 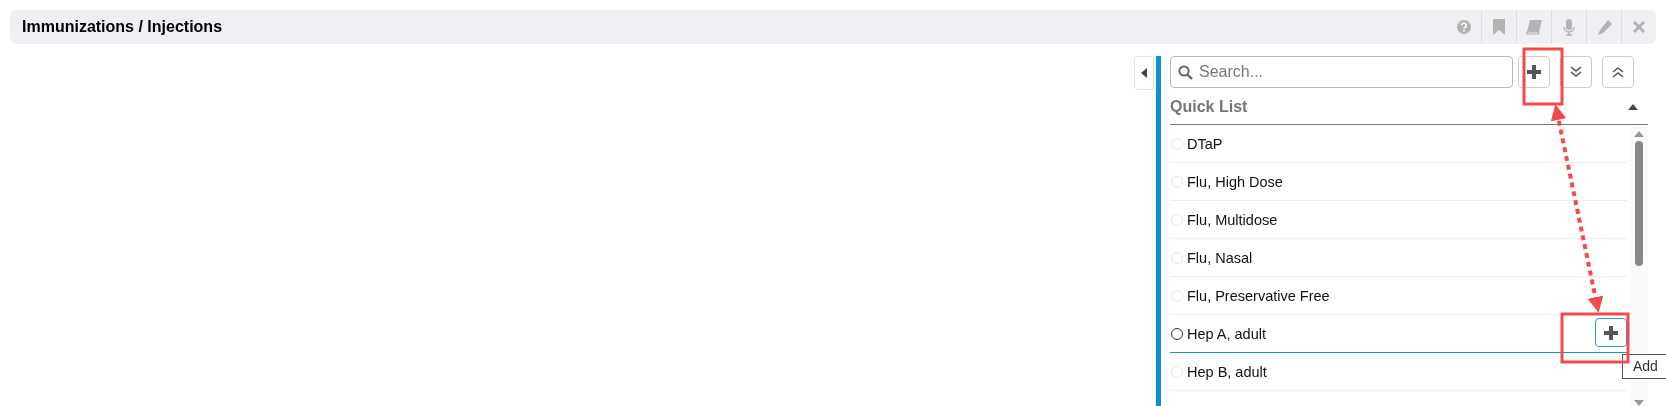 What do you see at coordinates (1232, 219) in the screenshot?
I see `item-label: Flu, Multidose` at bounding box center [1232, 219].